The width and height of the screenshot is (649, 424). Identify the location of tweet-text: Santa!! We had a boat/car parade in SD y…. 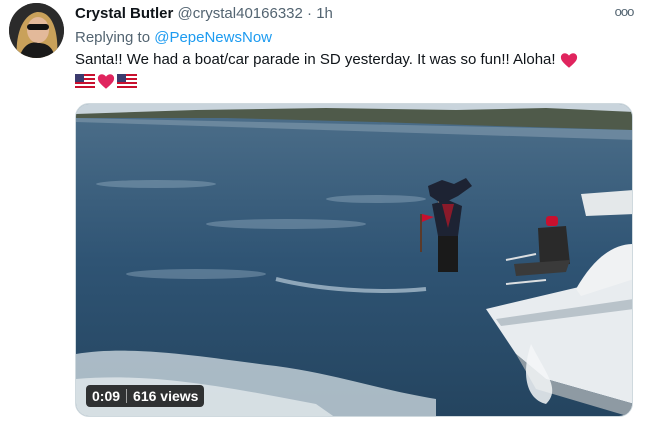
(326, 60).